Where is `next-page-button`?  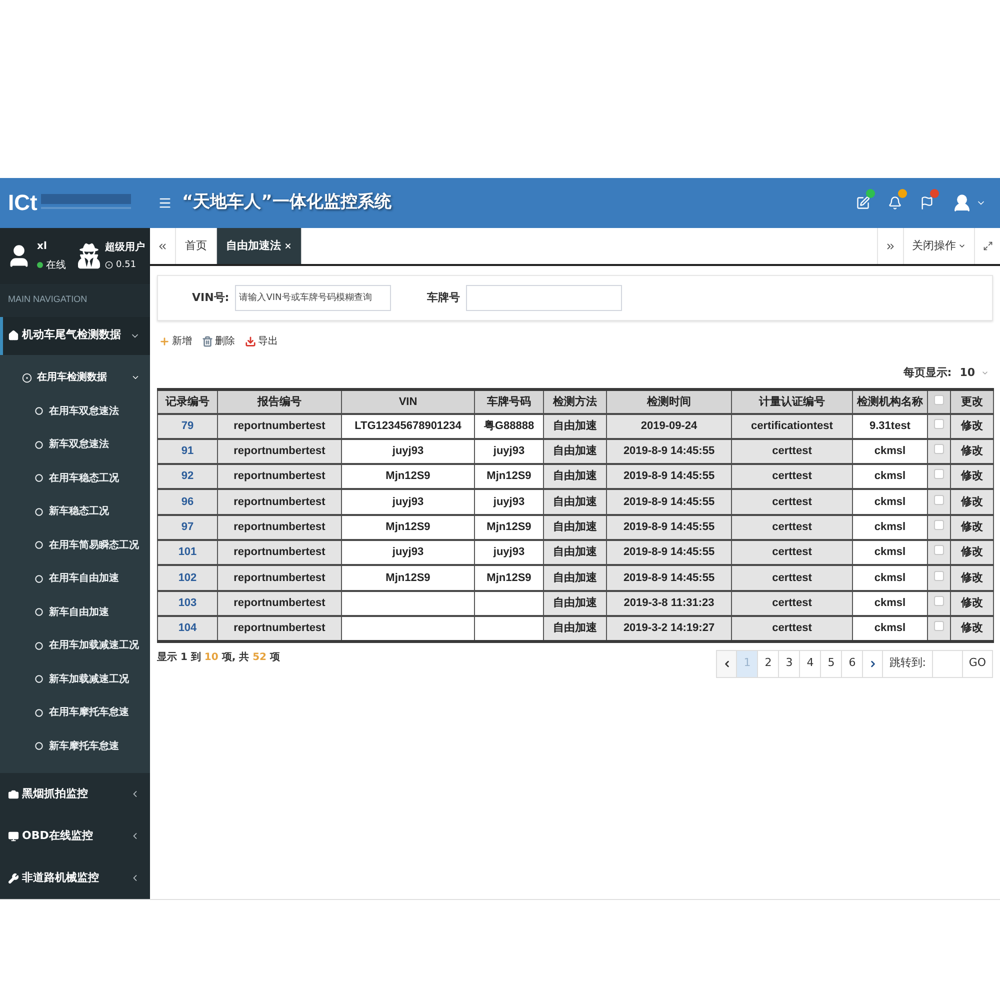
next-page-button is located at coordinates (873, 663).